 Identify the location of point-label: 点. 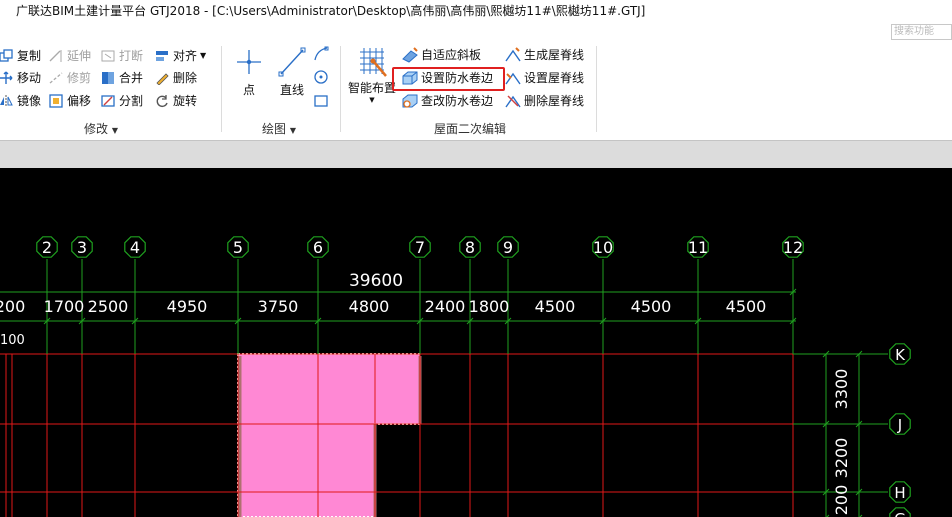
(248, 90).